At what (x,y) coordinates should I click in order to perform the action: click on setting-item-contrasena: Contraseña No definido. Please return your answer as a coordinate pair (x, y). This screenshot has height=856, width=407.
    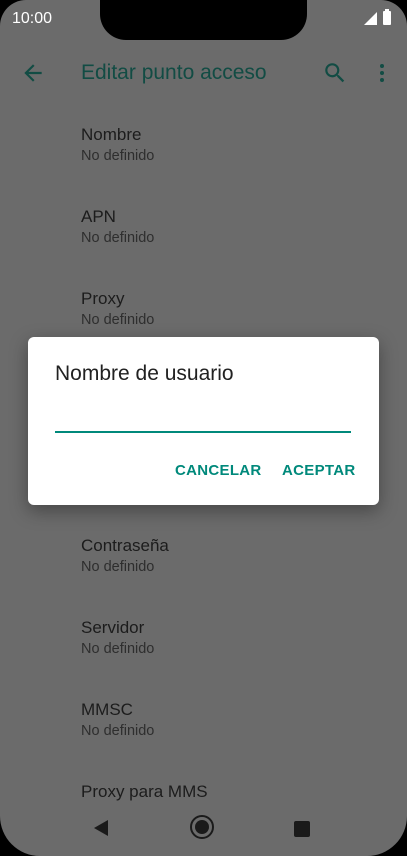
    Looking at the image, I should click on (231, 556).